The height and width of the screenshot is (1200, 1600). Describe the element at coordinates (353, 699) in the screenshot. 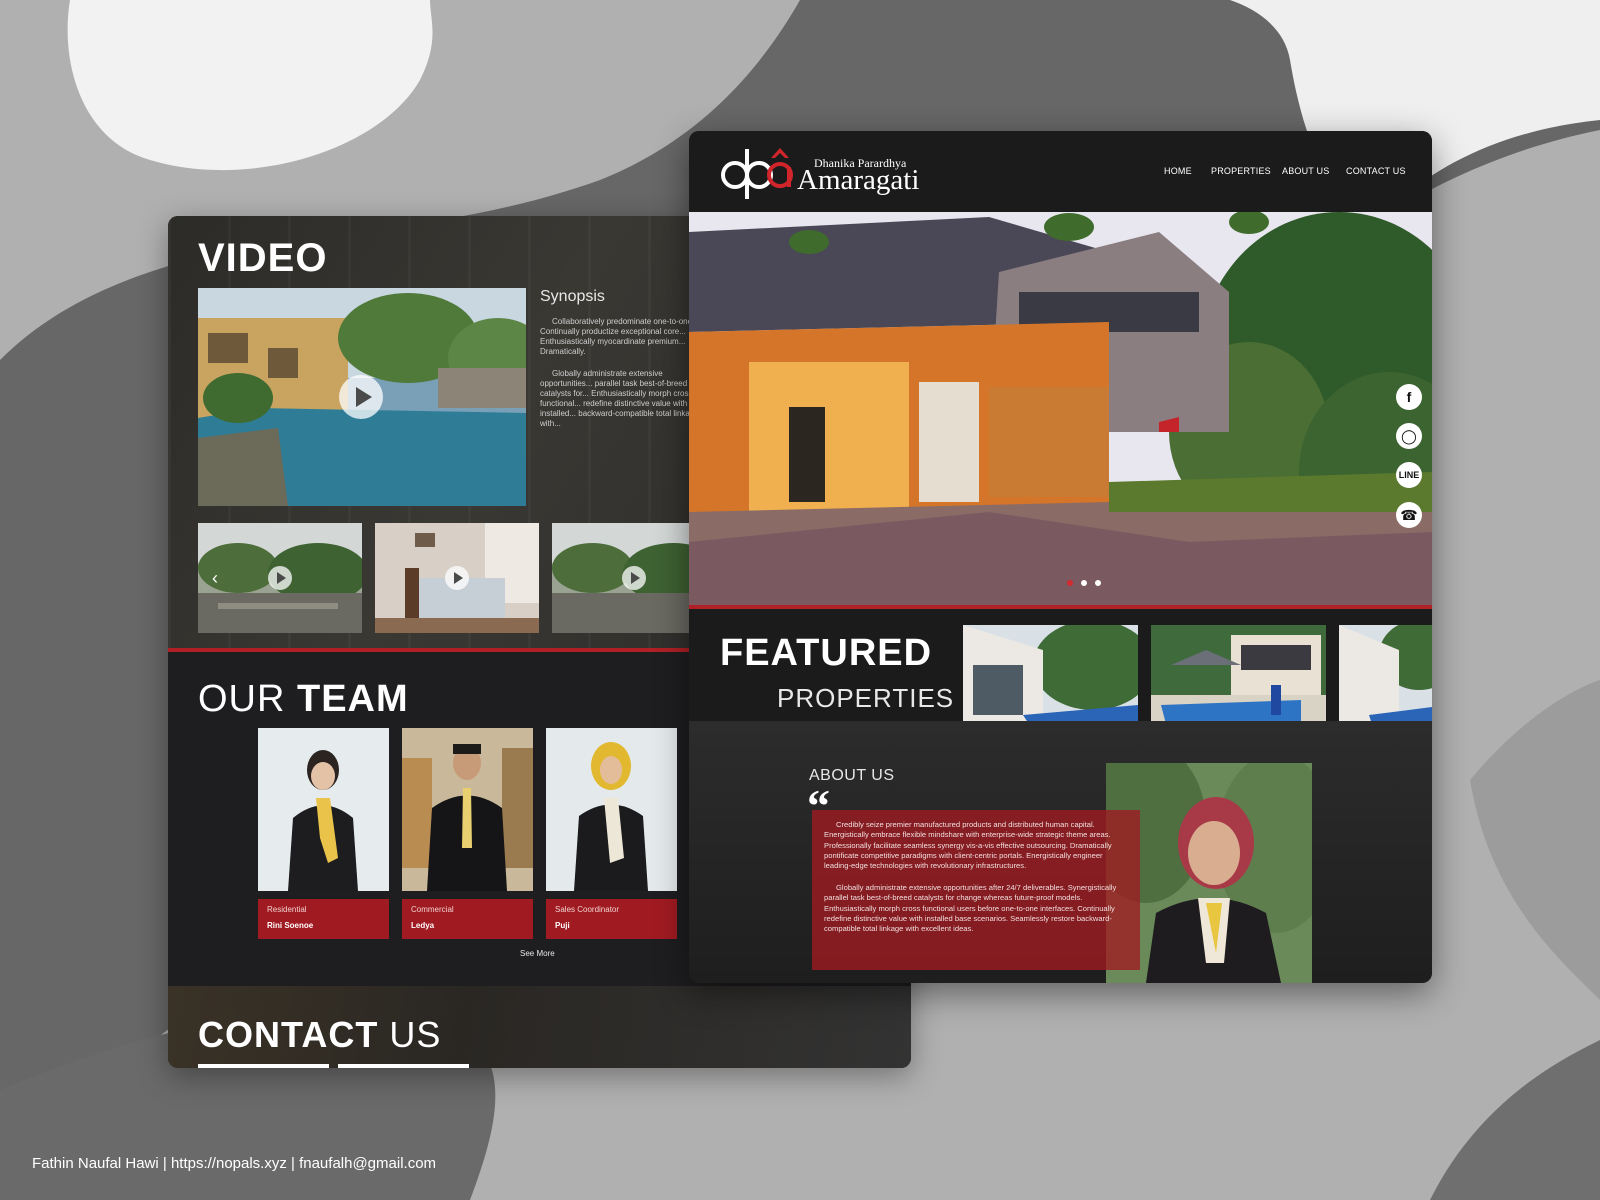

I see `team-title-bold: TEAM` at that location.